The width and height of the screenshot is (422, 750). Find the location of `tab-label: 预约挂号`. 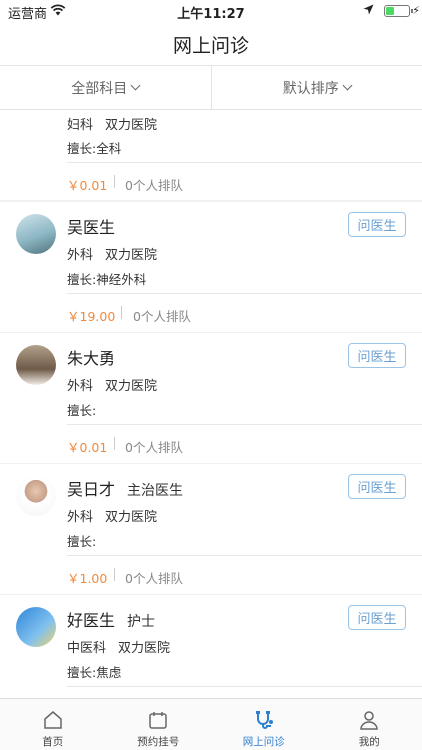

tab-label: 预约挂号 is located at coordinates (158, 742).